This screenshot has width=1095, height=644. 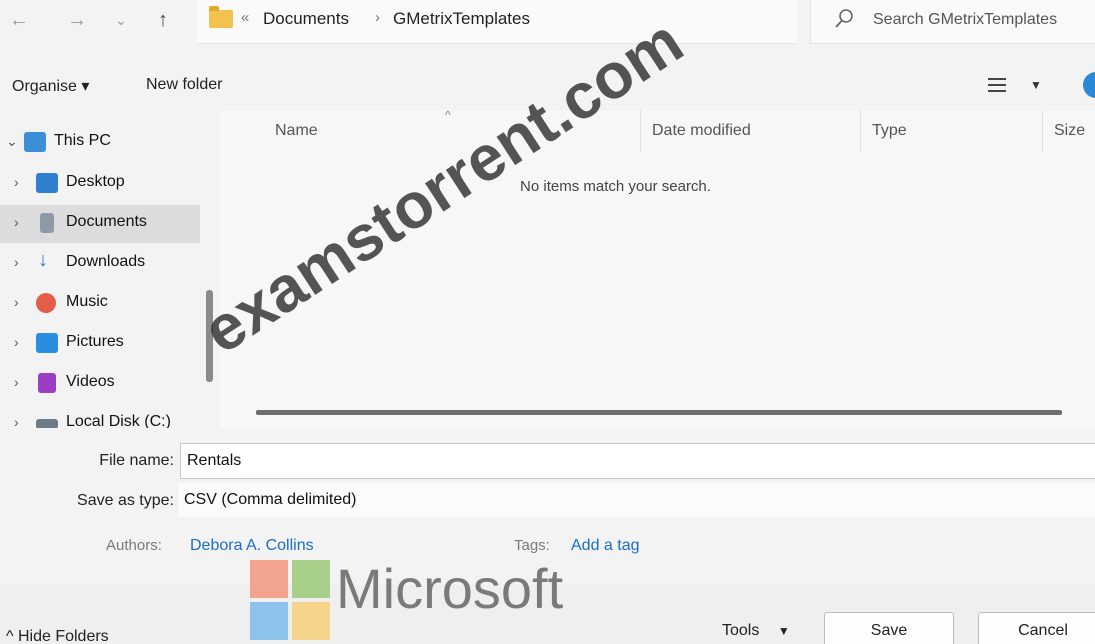 What do you see at coordinates (47, 223) in the screenshot?
I see `documents-icon` at bounding box center [47, 223].